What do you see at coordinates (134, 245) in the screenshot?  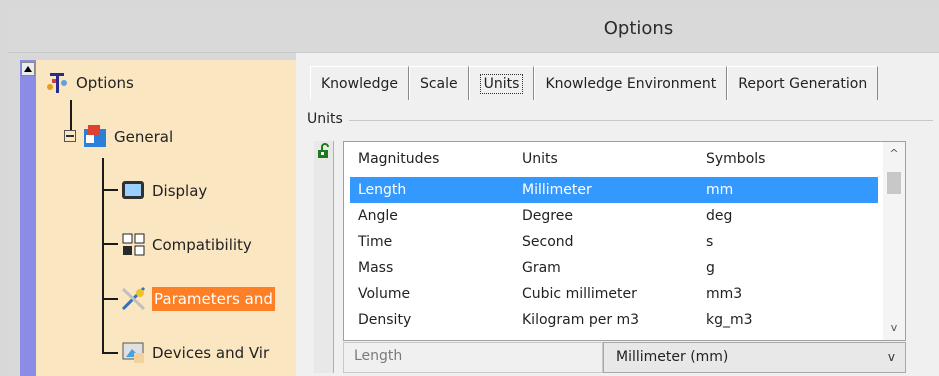 I see `compatibility-icon` at bounding box center [134, 245].